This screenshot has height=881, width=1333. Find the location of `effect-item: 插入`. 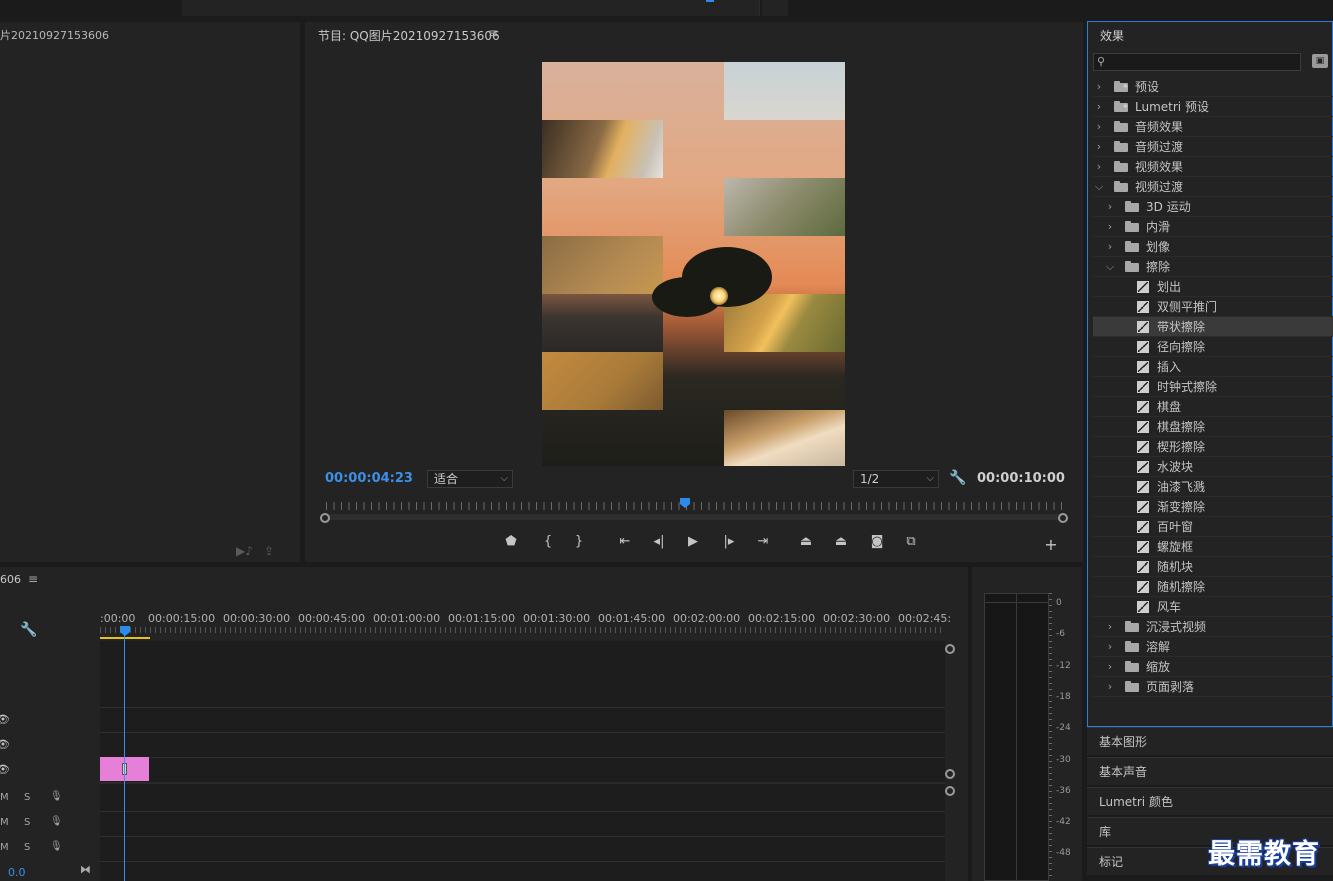

effect-item: 插入 is located at coordinates (1213, 367).